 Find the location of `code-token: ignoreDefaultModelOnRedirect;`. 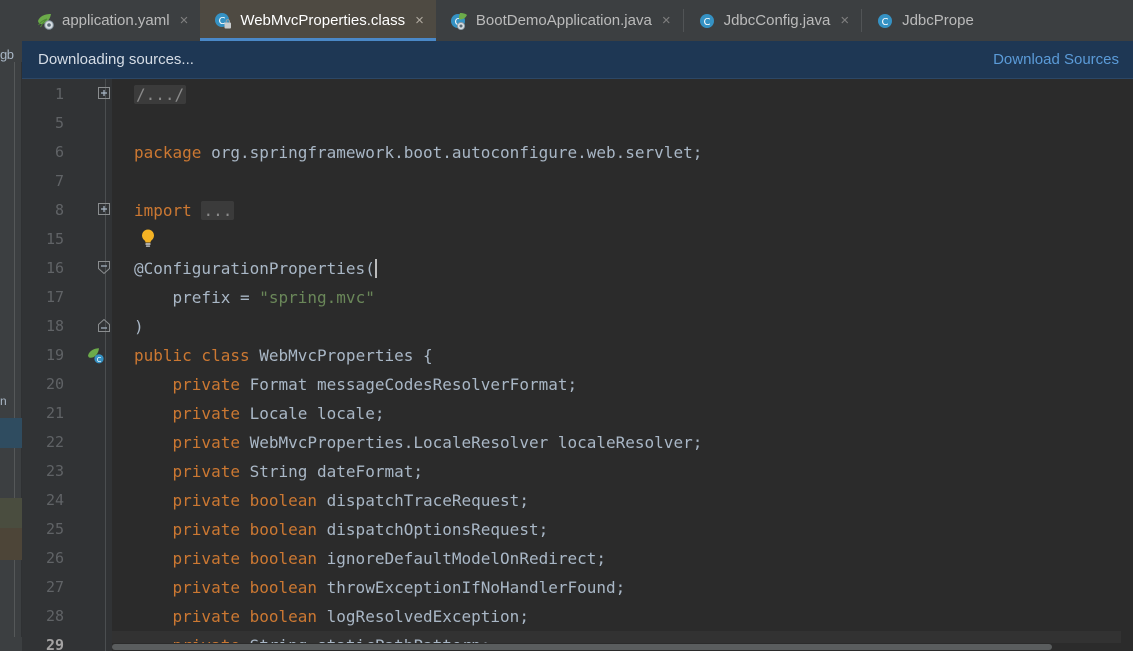

code-token: ignoreDefaultModelOnRedirect; is located at coordinates (466, 558).